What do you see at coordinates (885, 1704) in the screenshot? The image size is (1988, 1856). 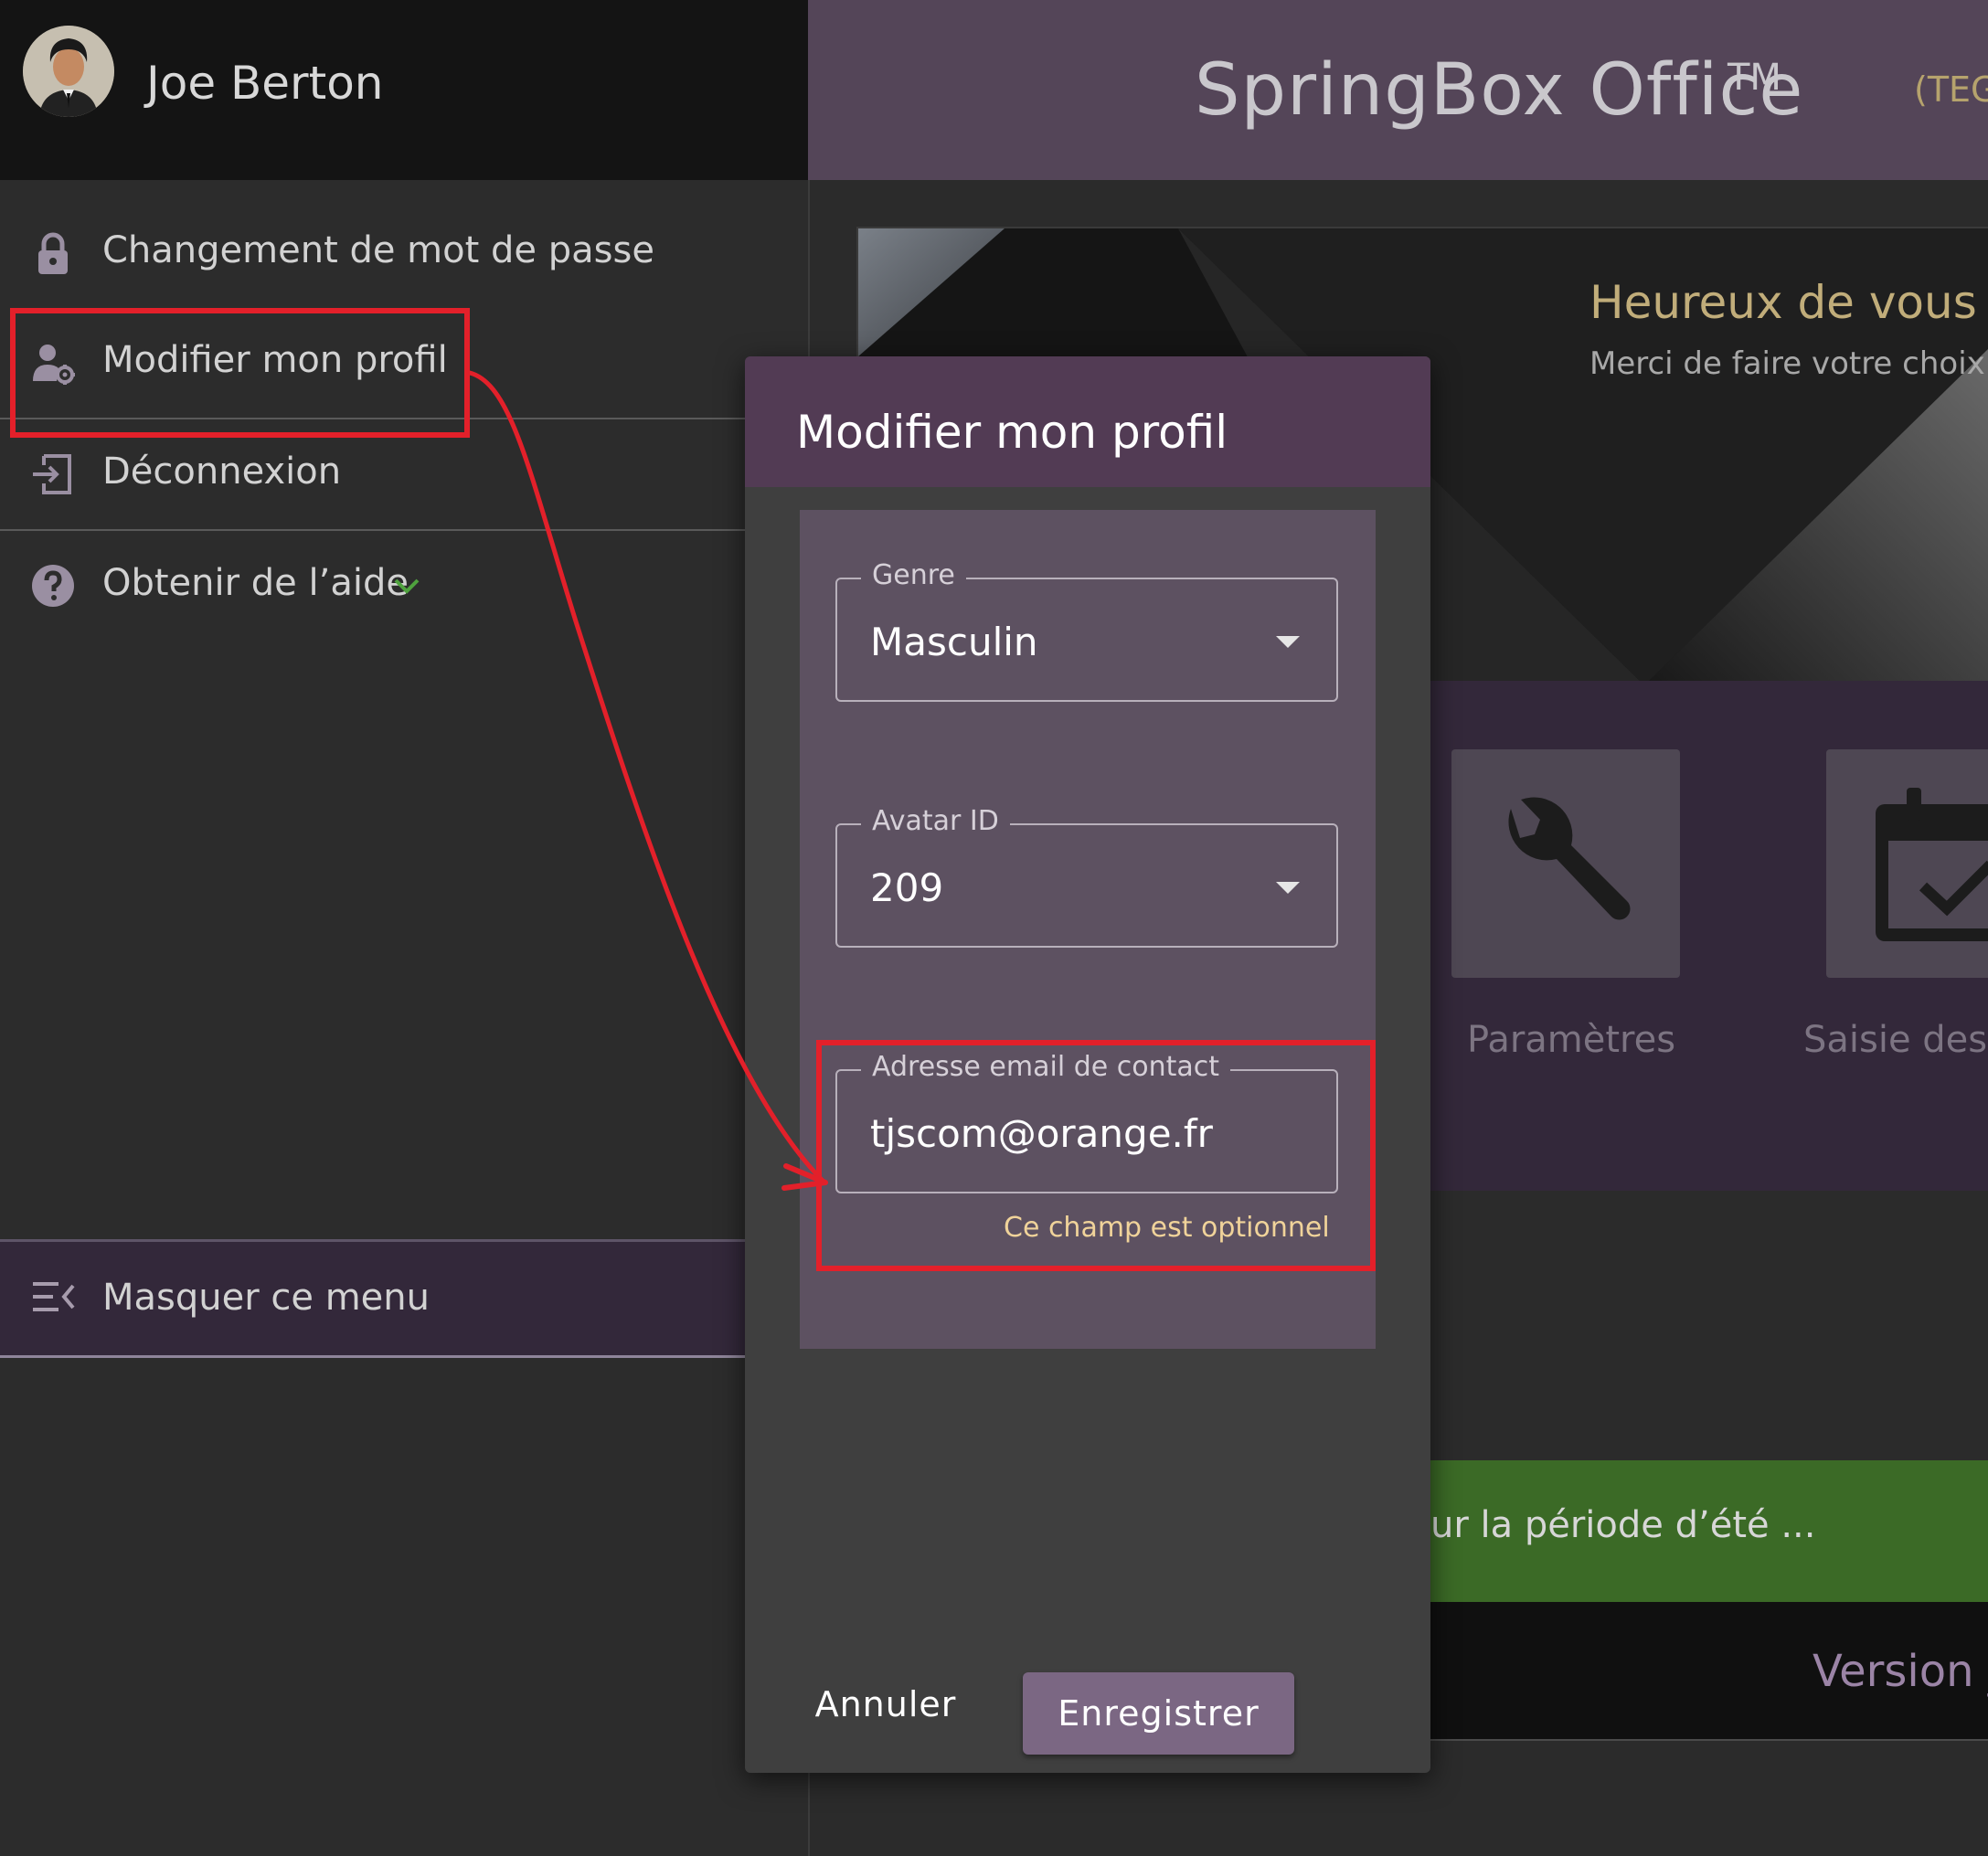 I see `cancel-button: Annuler` at bounding box center [885, 1704].